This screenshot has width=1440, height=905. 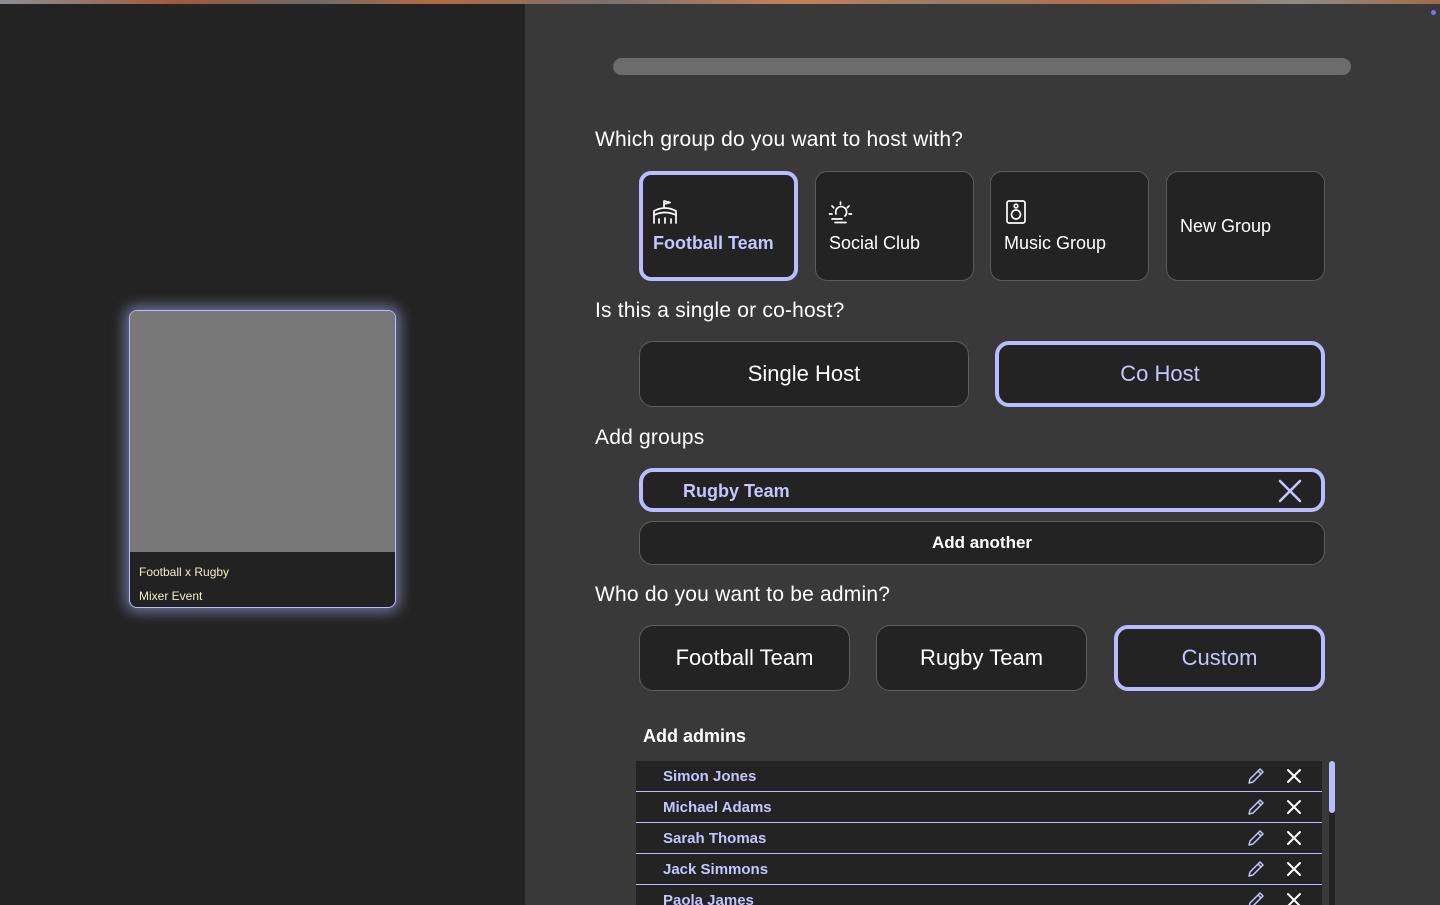 I want to click on admin-option-rugby-team: Rugby Team, so click(x=981, y=658).